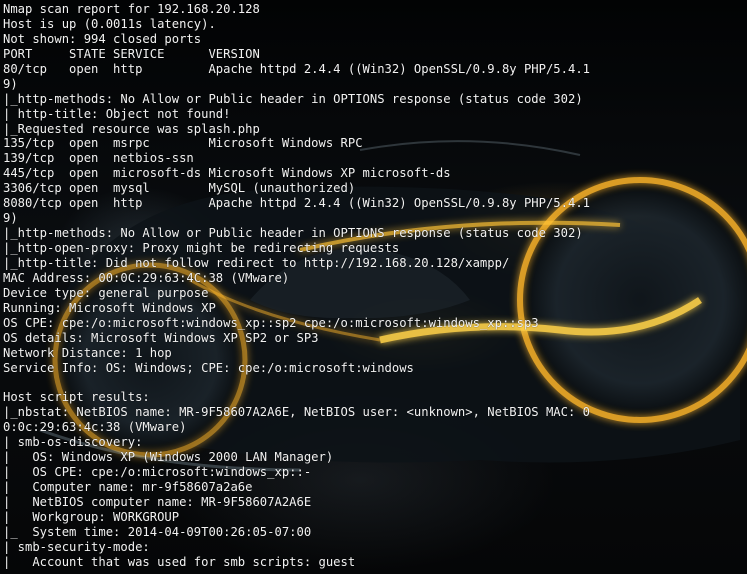  I want to click on terminal-line: Not shown: 994 closed ports, so click(102, 38).